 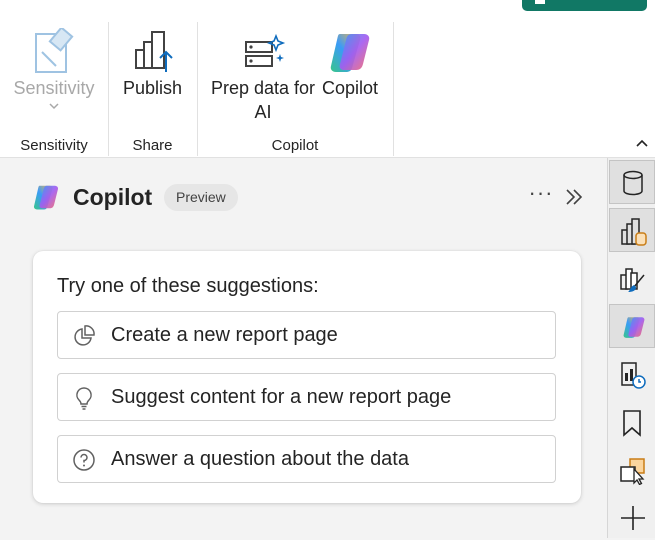 I want to click on sensitivity-button: Sensitivity, so click(x=54, y=69).